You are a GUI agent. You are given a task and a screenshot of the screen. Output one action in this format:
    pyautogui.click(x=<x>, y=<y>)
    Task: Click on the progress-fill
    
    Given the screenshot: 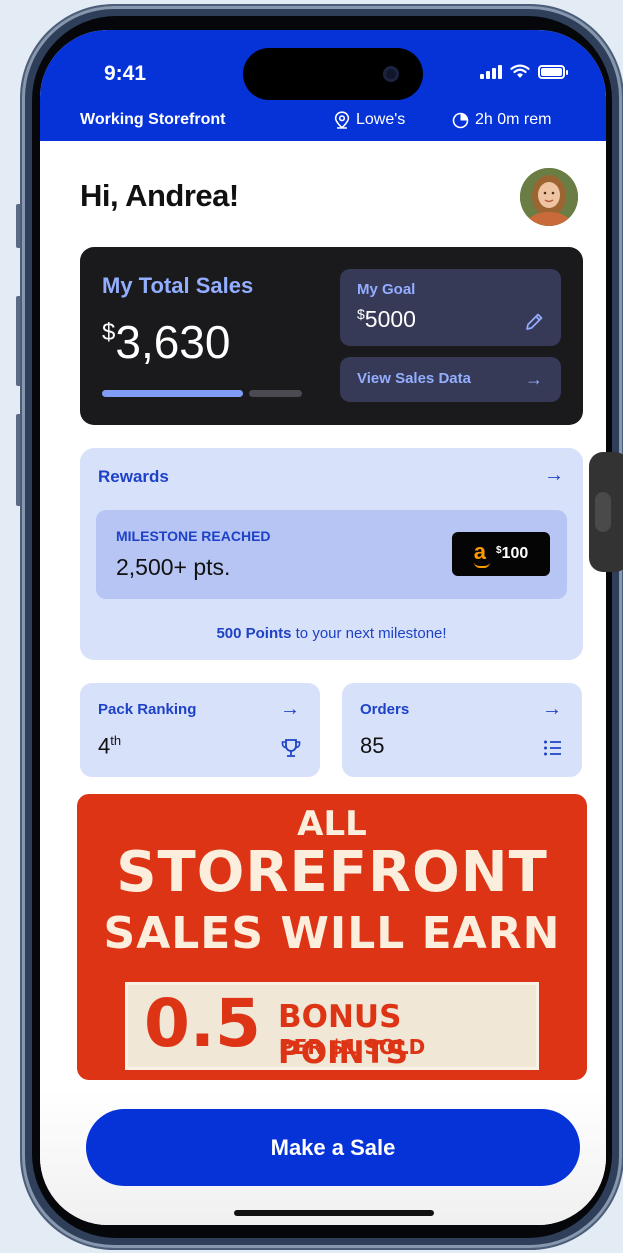 What is the action you would take?
    pyautogui.click(x=172, y=393)
    